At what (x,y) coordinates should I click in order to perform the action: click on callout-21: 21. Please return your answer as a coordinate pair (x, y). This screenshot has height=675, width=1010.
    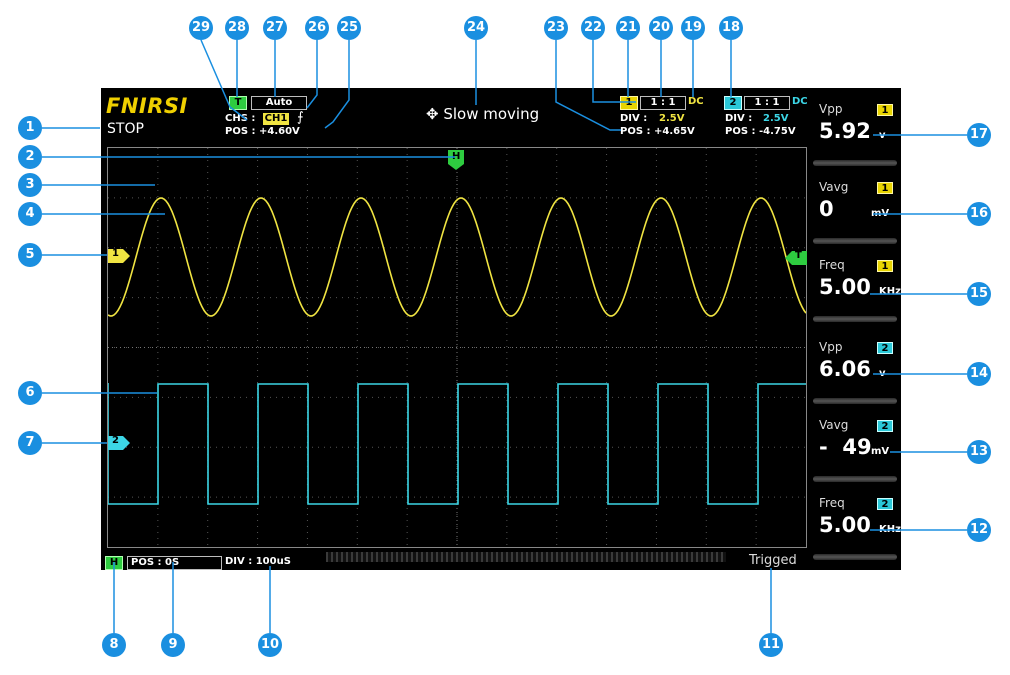
    Looking at the image, I should click on (628, 28).